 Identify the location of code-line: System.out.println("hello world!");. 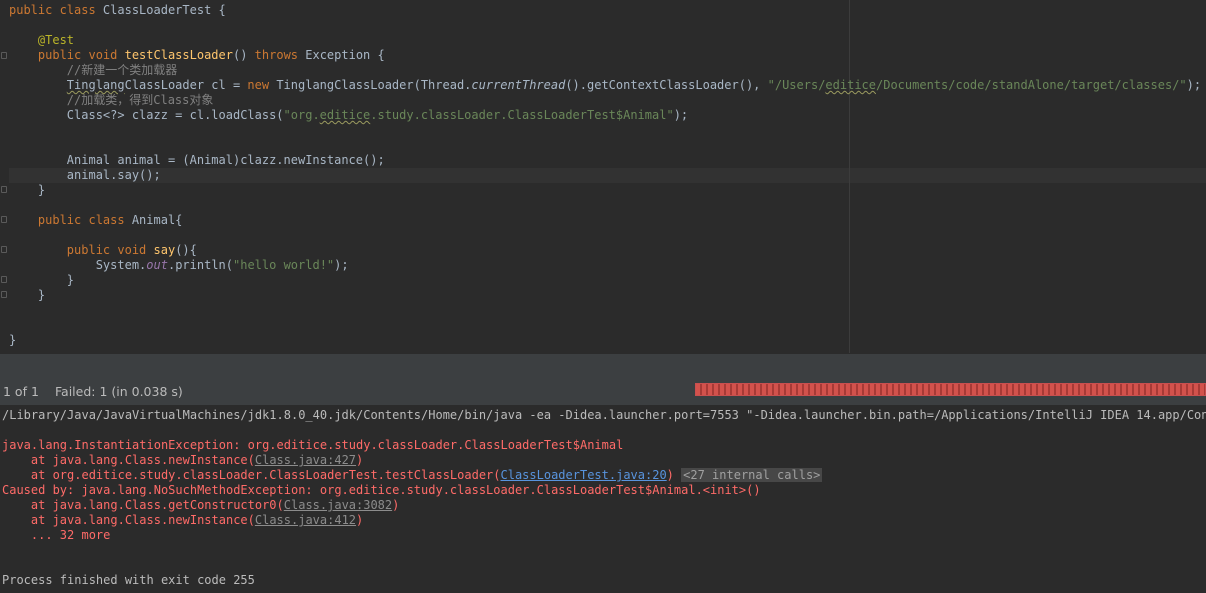
(179, 265).